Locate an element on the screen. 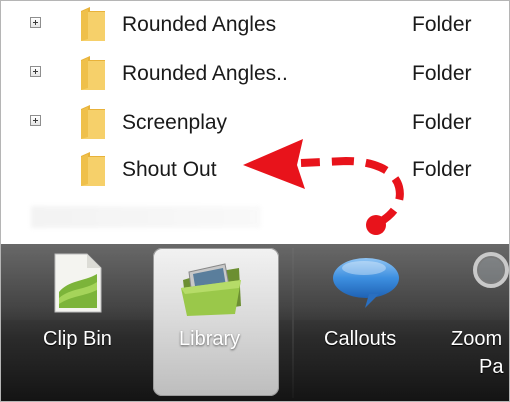  clip-bin-button: Clip Bin is located at coordinates (76, 322).